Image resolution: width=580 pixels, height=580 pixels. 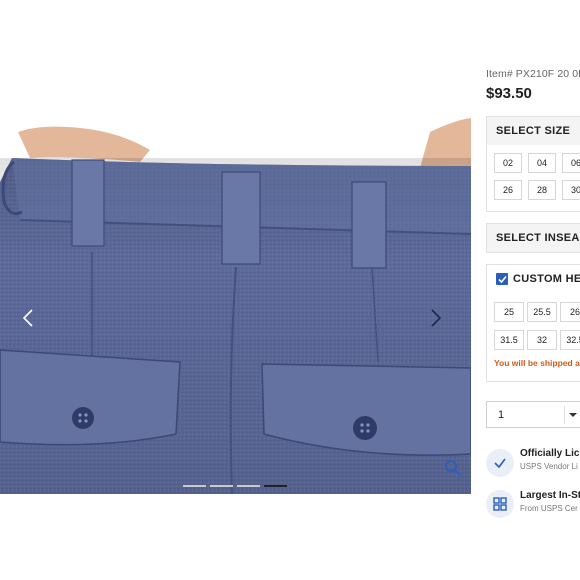 I want to click on gallery-next-button, so click(x=436, y=318).